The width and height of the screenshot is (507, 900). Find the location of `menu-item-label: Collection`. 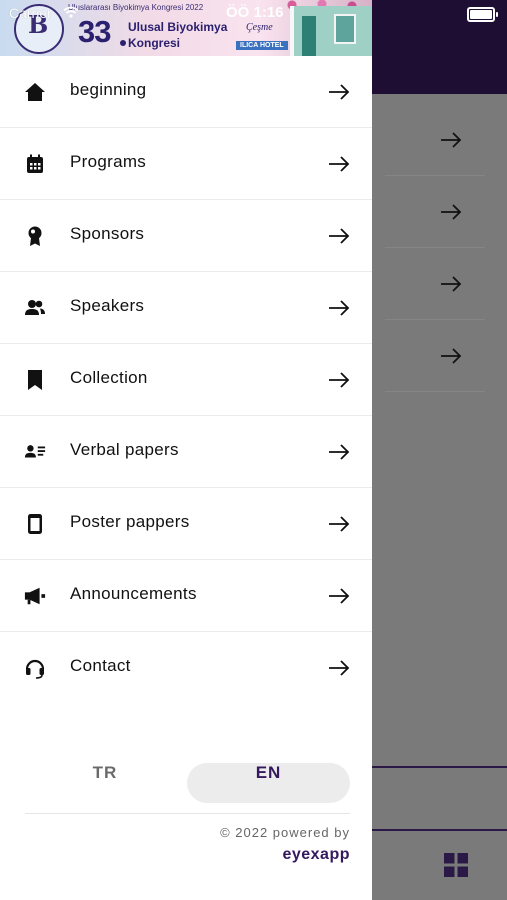

menu-item-label: Collection is located at coordinates (109, 377).